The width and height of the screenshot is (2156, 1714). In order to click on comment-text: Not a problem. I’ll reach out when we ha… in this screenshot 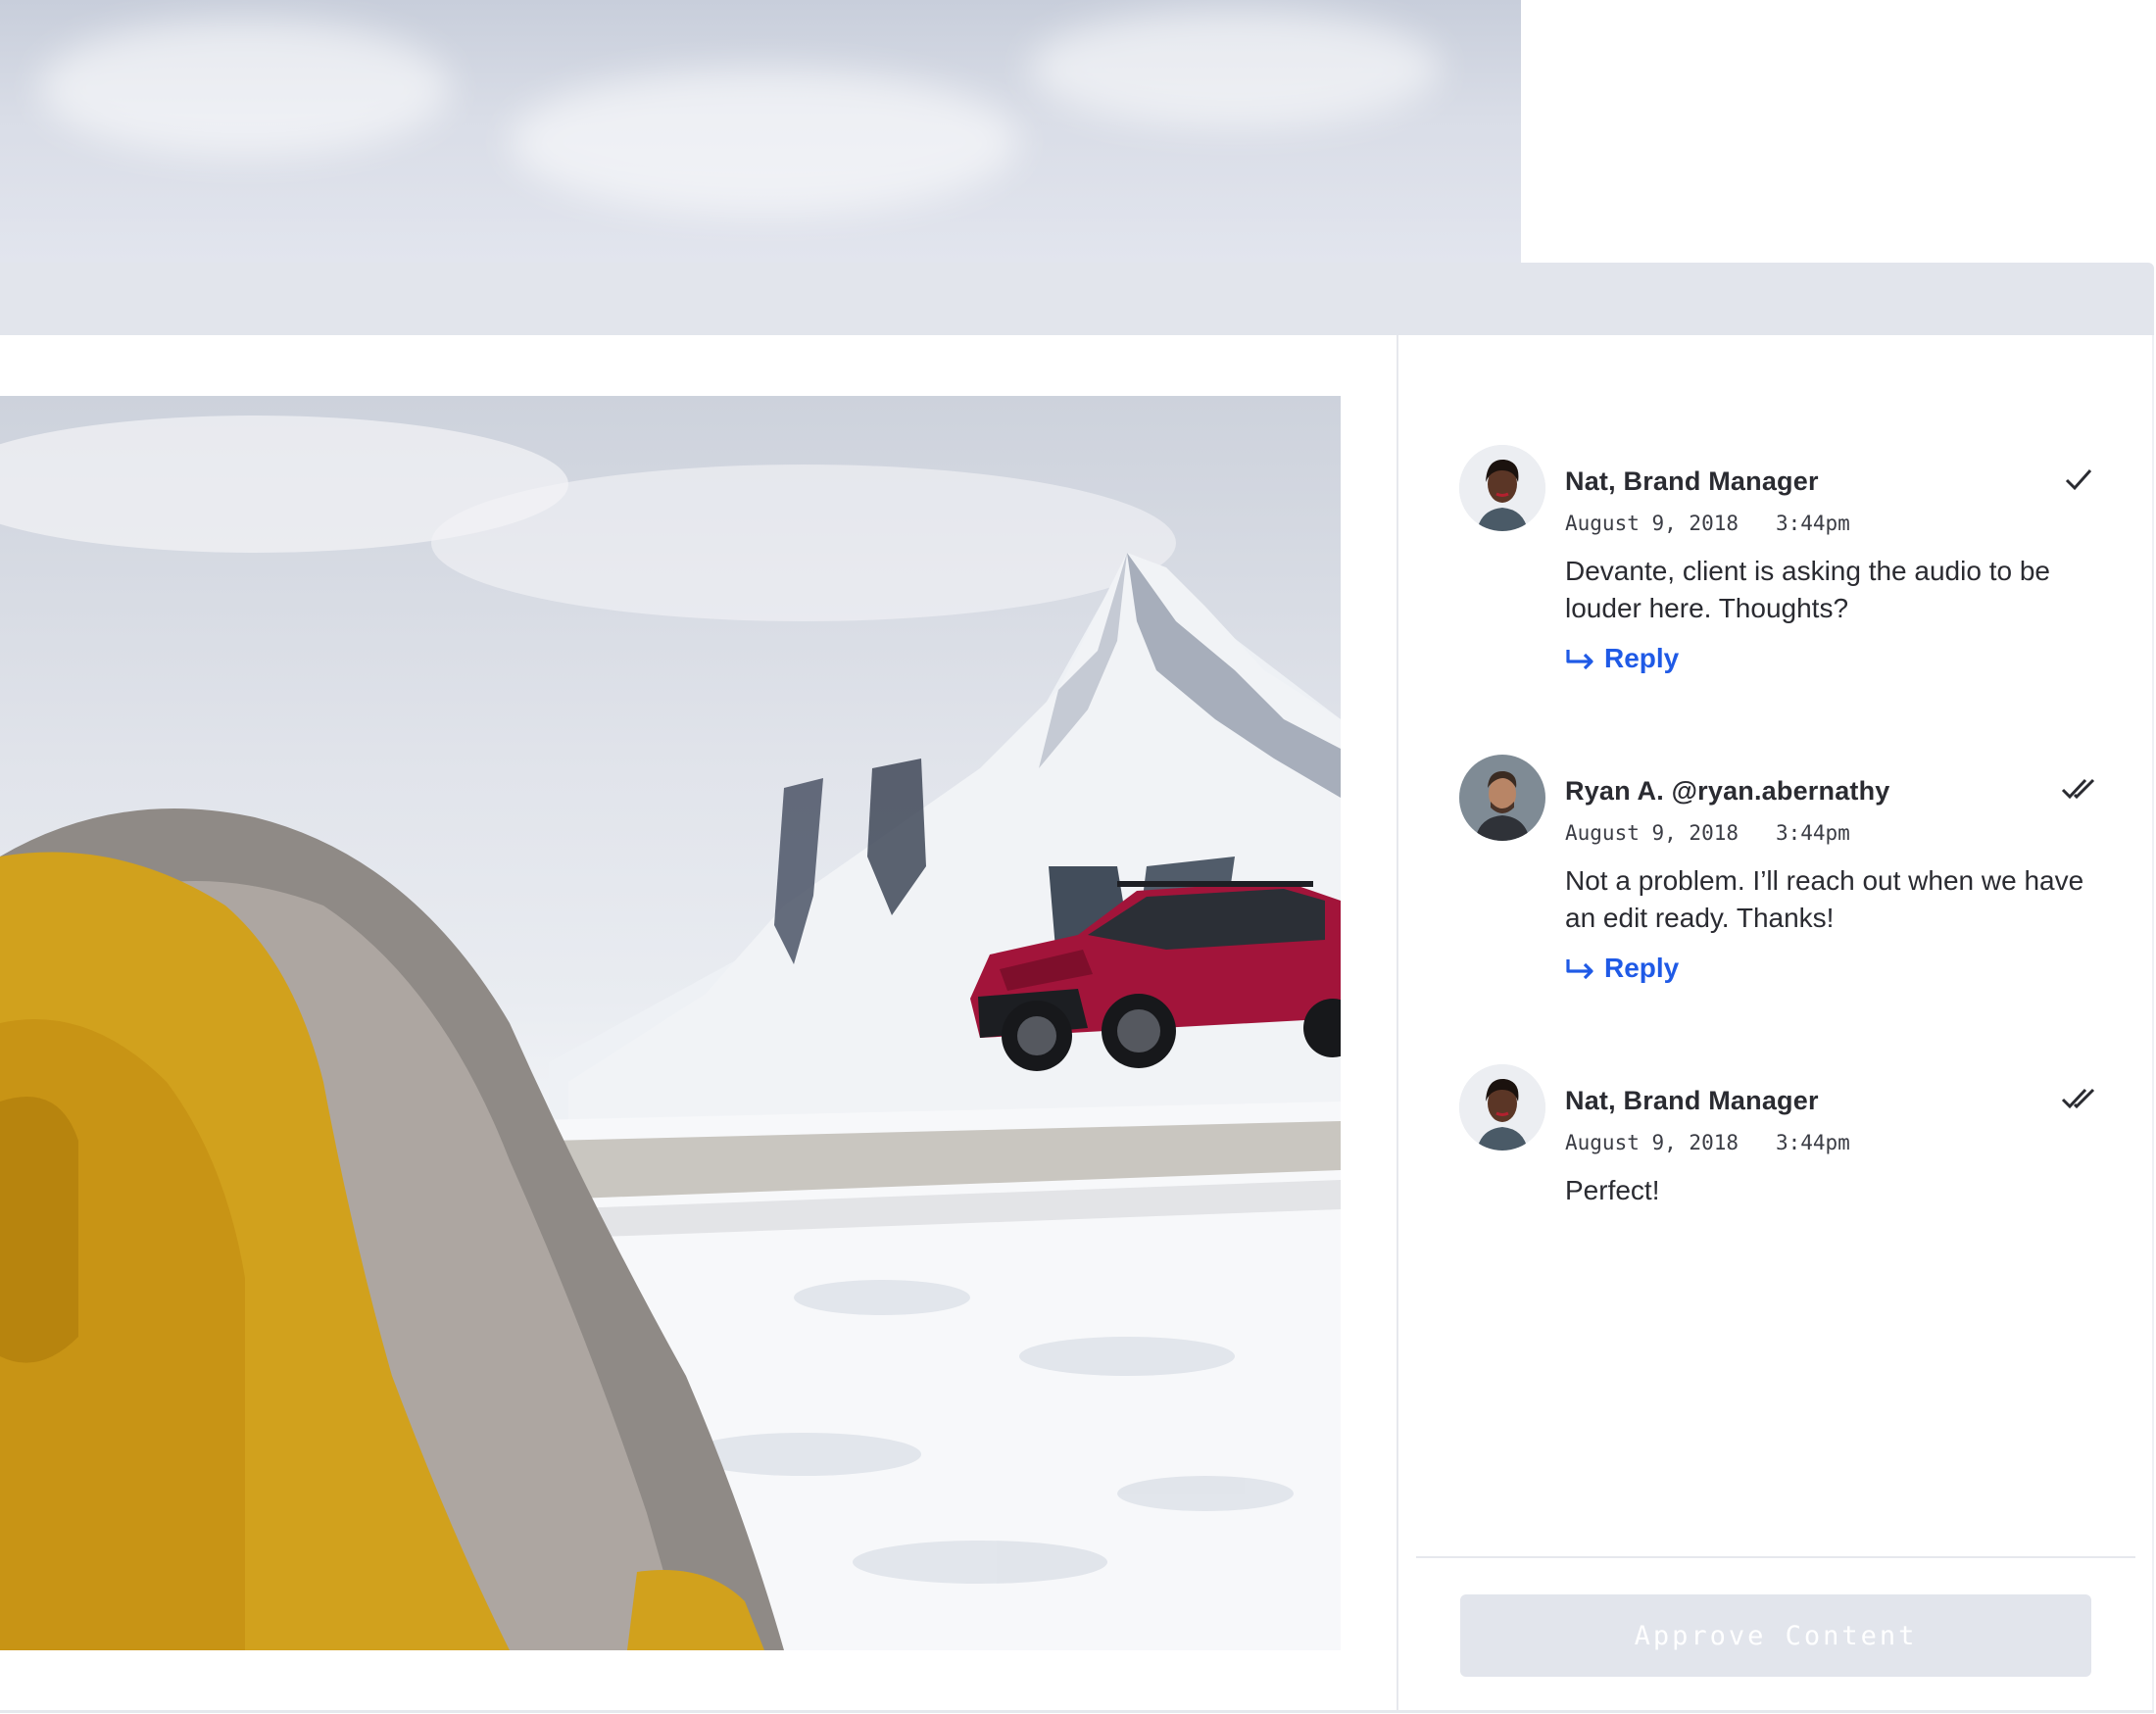, I will do `click(1824, 899)`.